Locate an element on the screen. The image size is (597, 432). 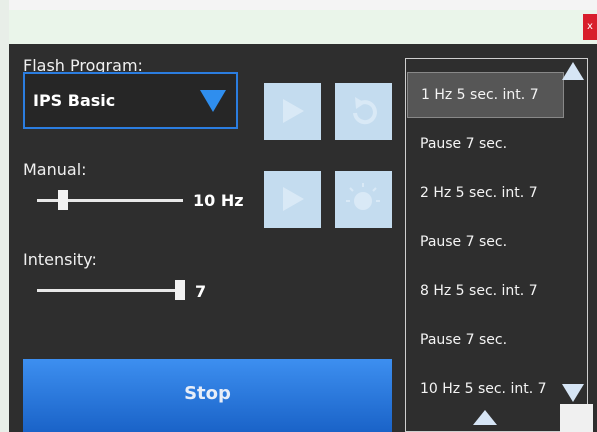
desktop-background is located at coordinates (298, 5).